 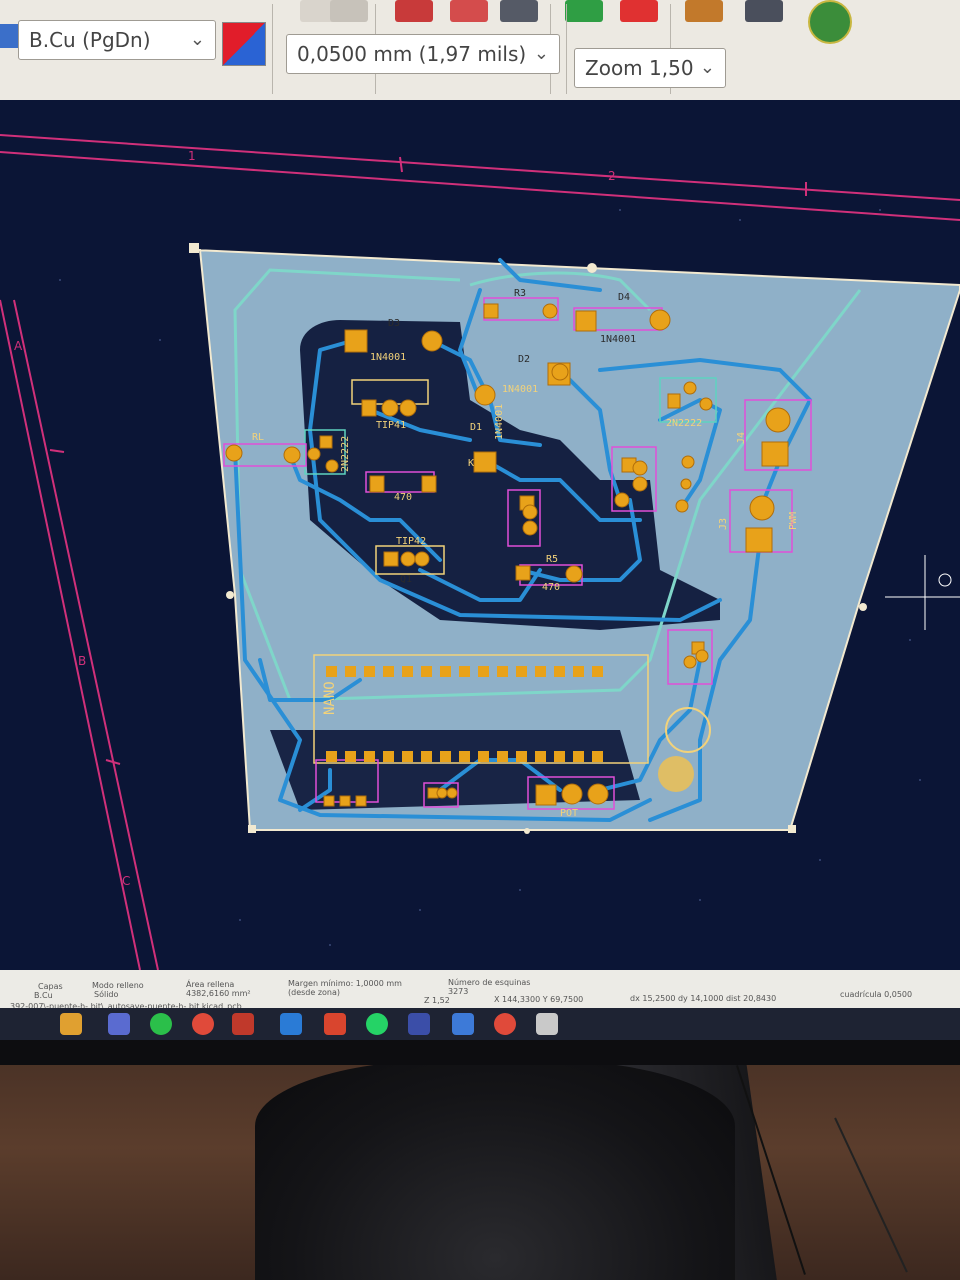 What do you see at coordinates (414, 11) in the screenshot?
I see `drc-icon` at bounding box center [414, 11].